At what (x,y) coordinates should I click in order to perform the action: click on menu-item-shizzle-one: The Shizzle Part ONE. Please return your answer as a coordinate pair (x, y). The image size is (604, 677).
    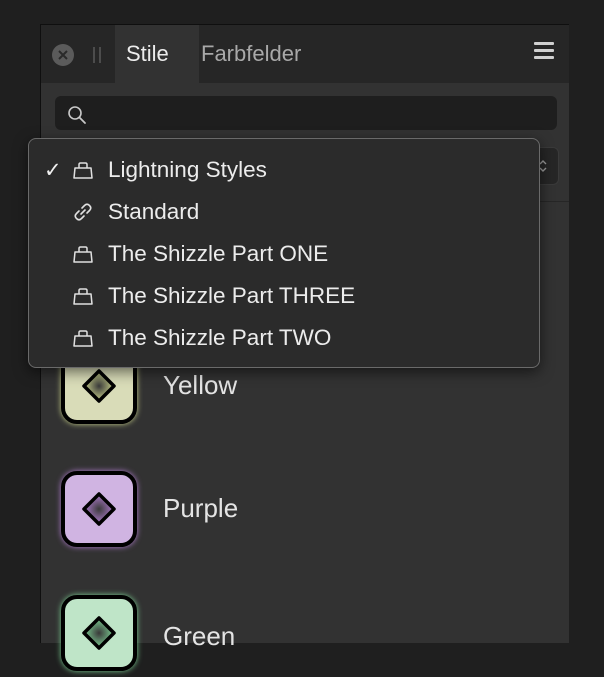
    Looking at the image, I should click on (284, 254).